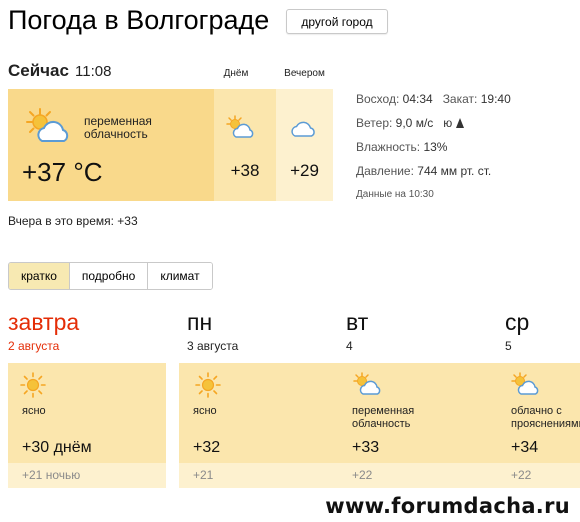  I want to click on yesterday-temperature: Вчера в это время: +33, so click(73, 221).